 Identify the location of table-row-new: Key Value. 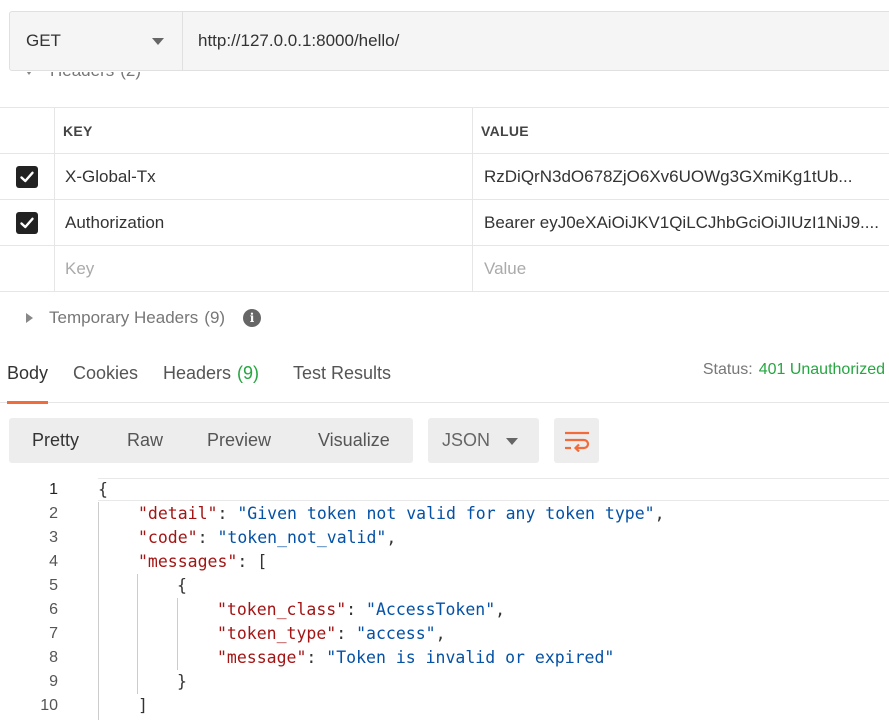
(444, 269).